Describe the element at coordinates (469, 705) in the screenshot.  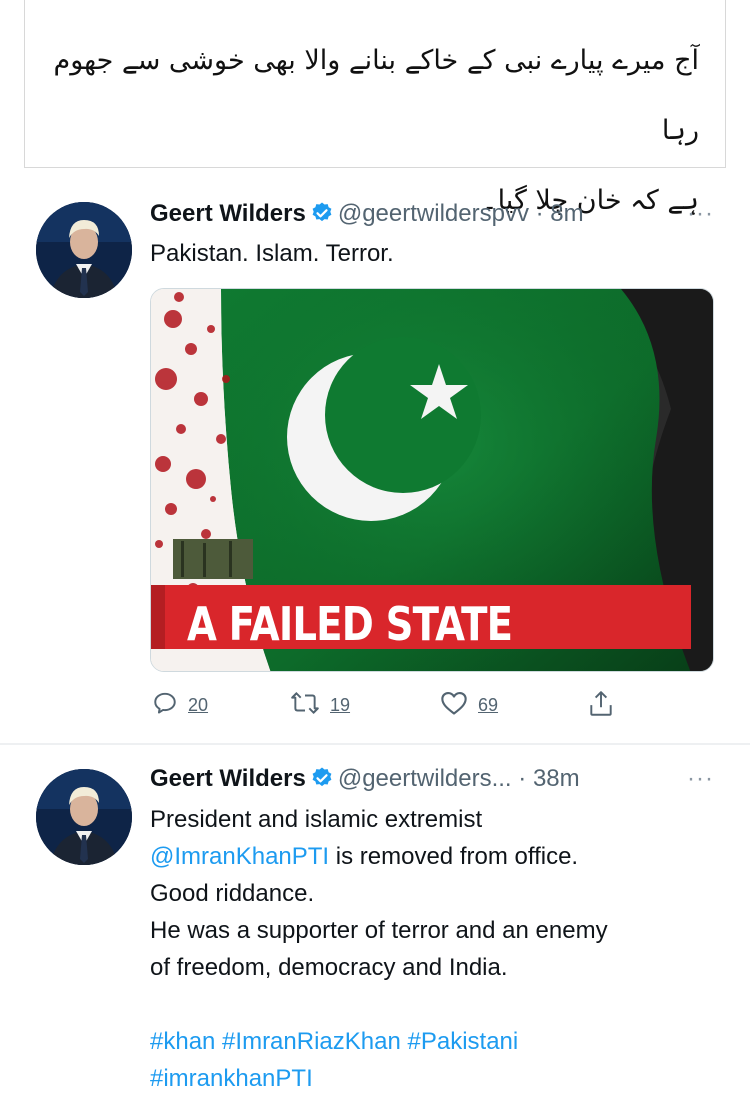
I see `like-button: 69` at that location.